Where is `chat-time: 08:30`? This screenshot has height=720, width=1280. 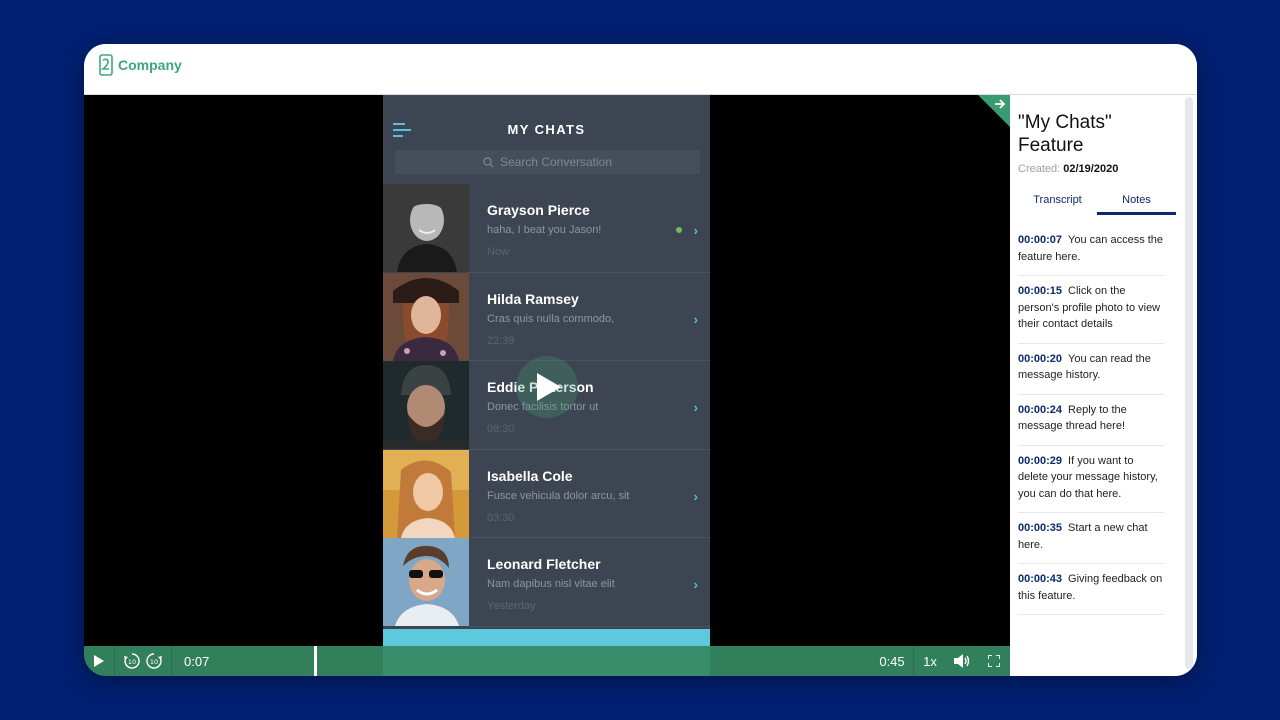
chat-time: 08:30 is located at coordinates (501, 429).